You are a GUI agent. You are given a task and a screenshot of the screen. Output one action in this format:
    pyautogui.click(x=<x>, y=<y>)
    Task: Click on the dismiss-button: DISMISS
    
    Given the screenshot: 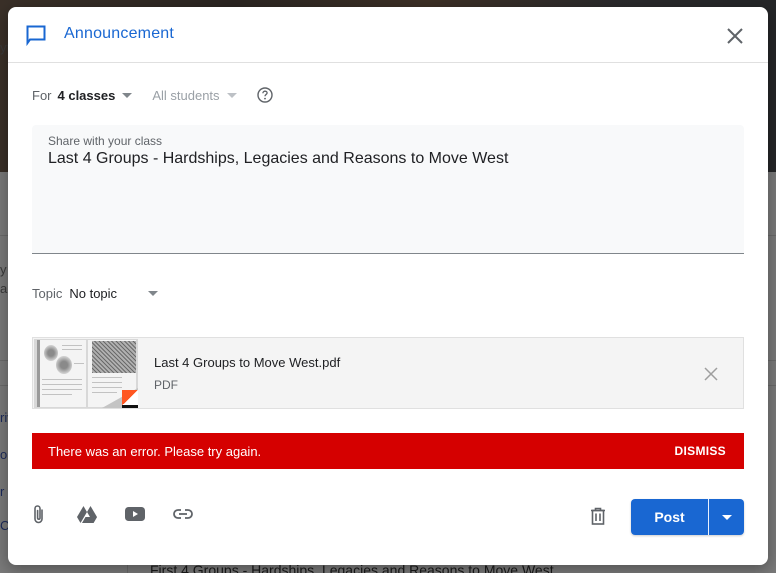 What is the action you would take?
    pyautogui.click(x=700, y=451)
    